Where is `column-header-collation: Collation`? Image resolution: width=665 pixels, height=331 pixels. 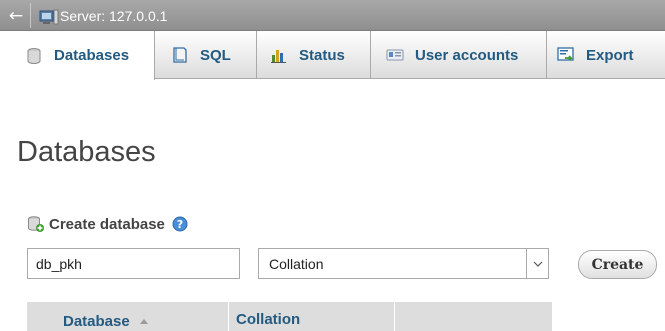 column-header-collation: Collation is located at coordinates (268, 316).